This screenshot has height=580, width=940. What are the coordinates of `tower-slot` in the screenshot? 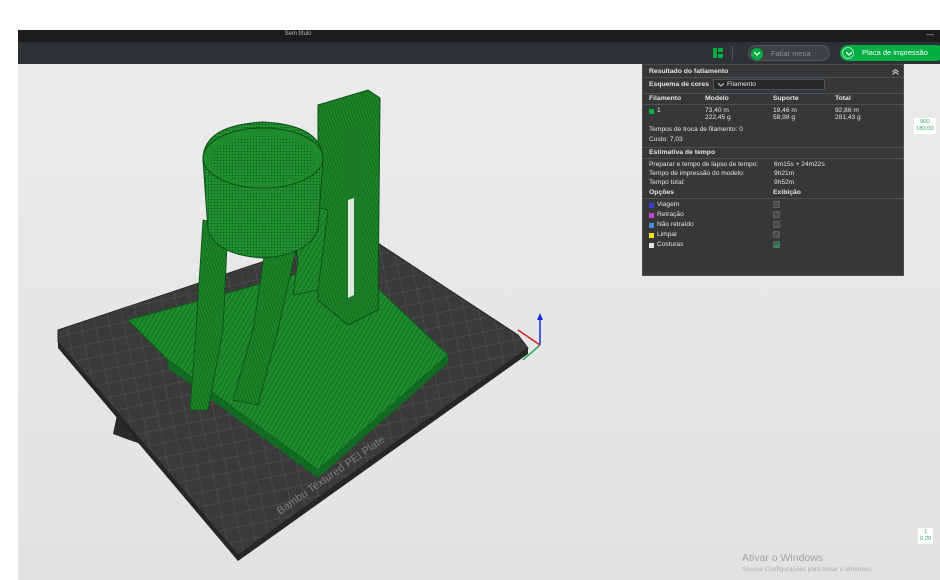 It's located at (351, 248).